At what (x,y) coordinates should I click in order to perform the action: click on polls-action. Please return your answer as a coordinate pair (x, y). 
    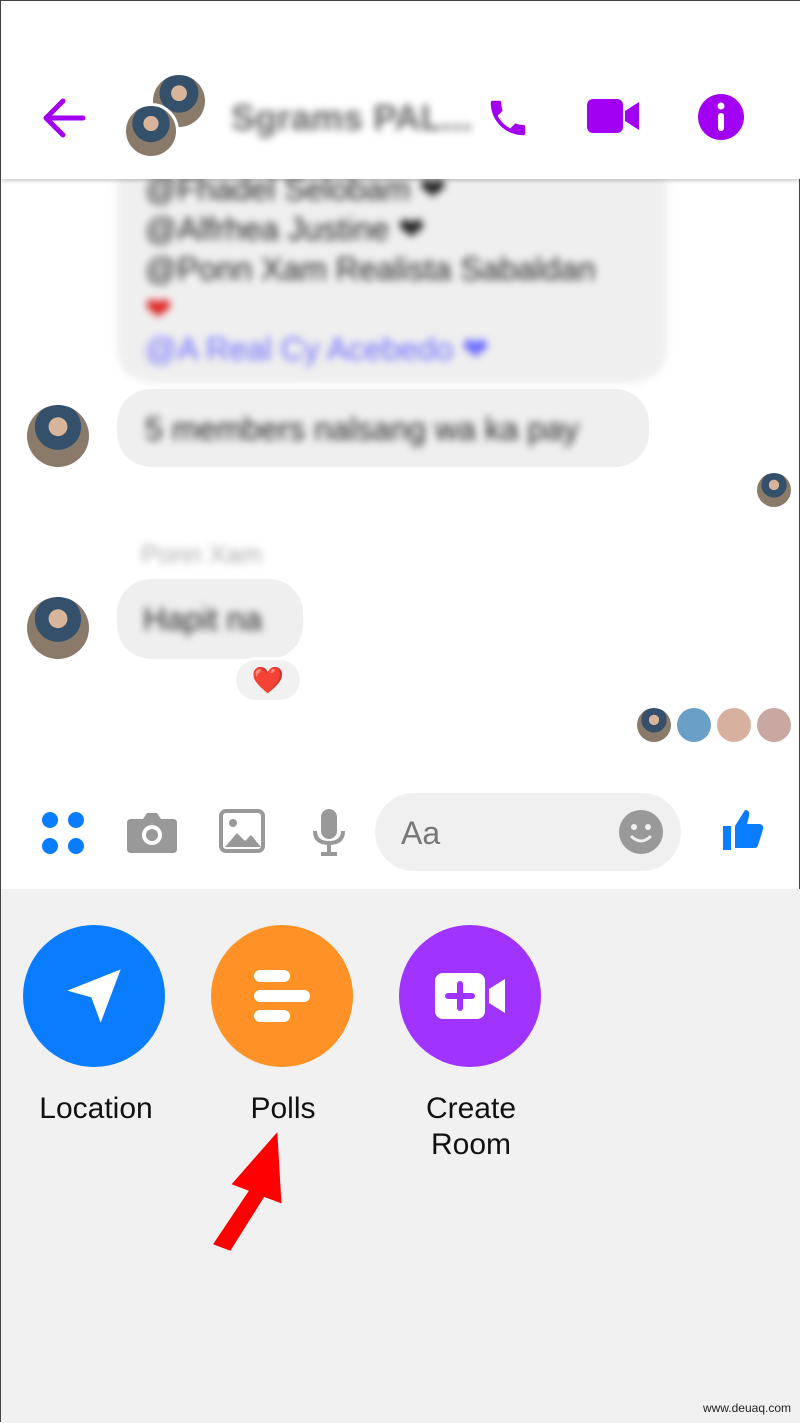
    Looking at the image, I should click on (282, 996).